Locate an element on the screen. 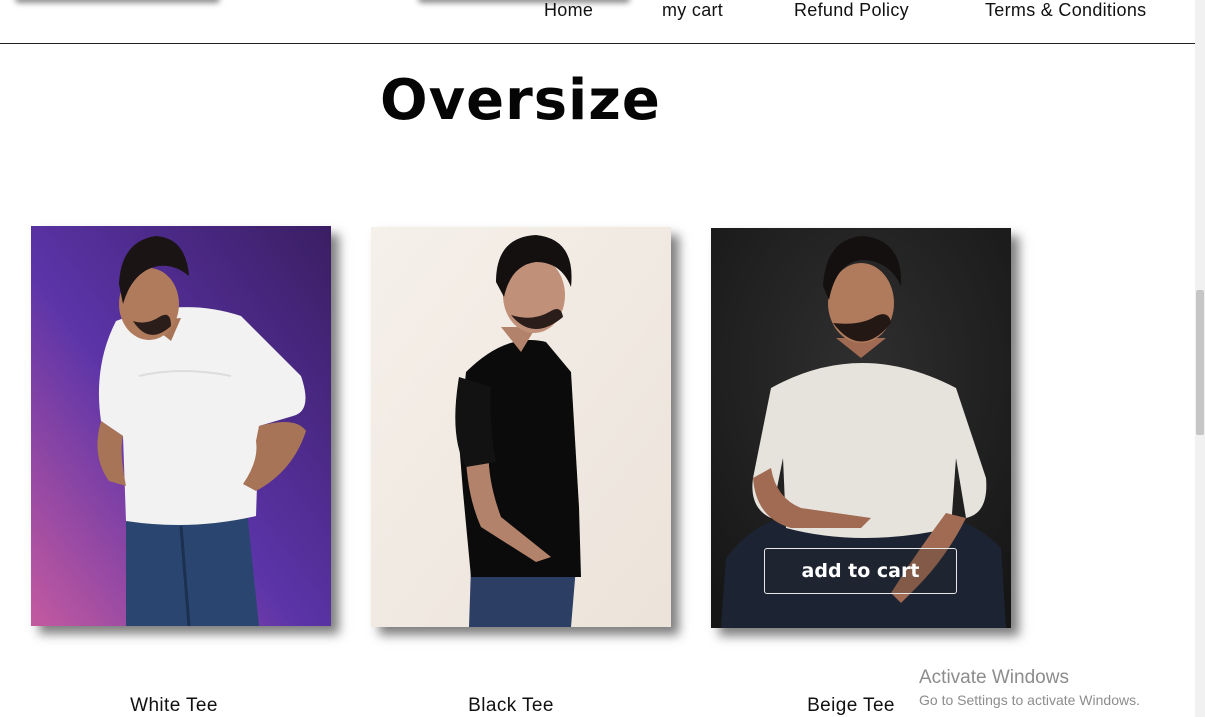 The width and height of the screenshot is (1205, 717). model-white-tee-photo is located at coordinates (181, 426).